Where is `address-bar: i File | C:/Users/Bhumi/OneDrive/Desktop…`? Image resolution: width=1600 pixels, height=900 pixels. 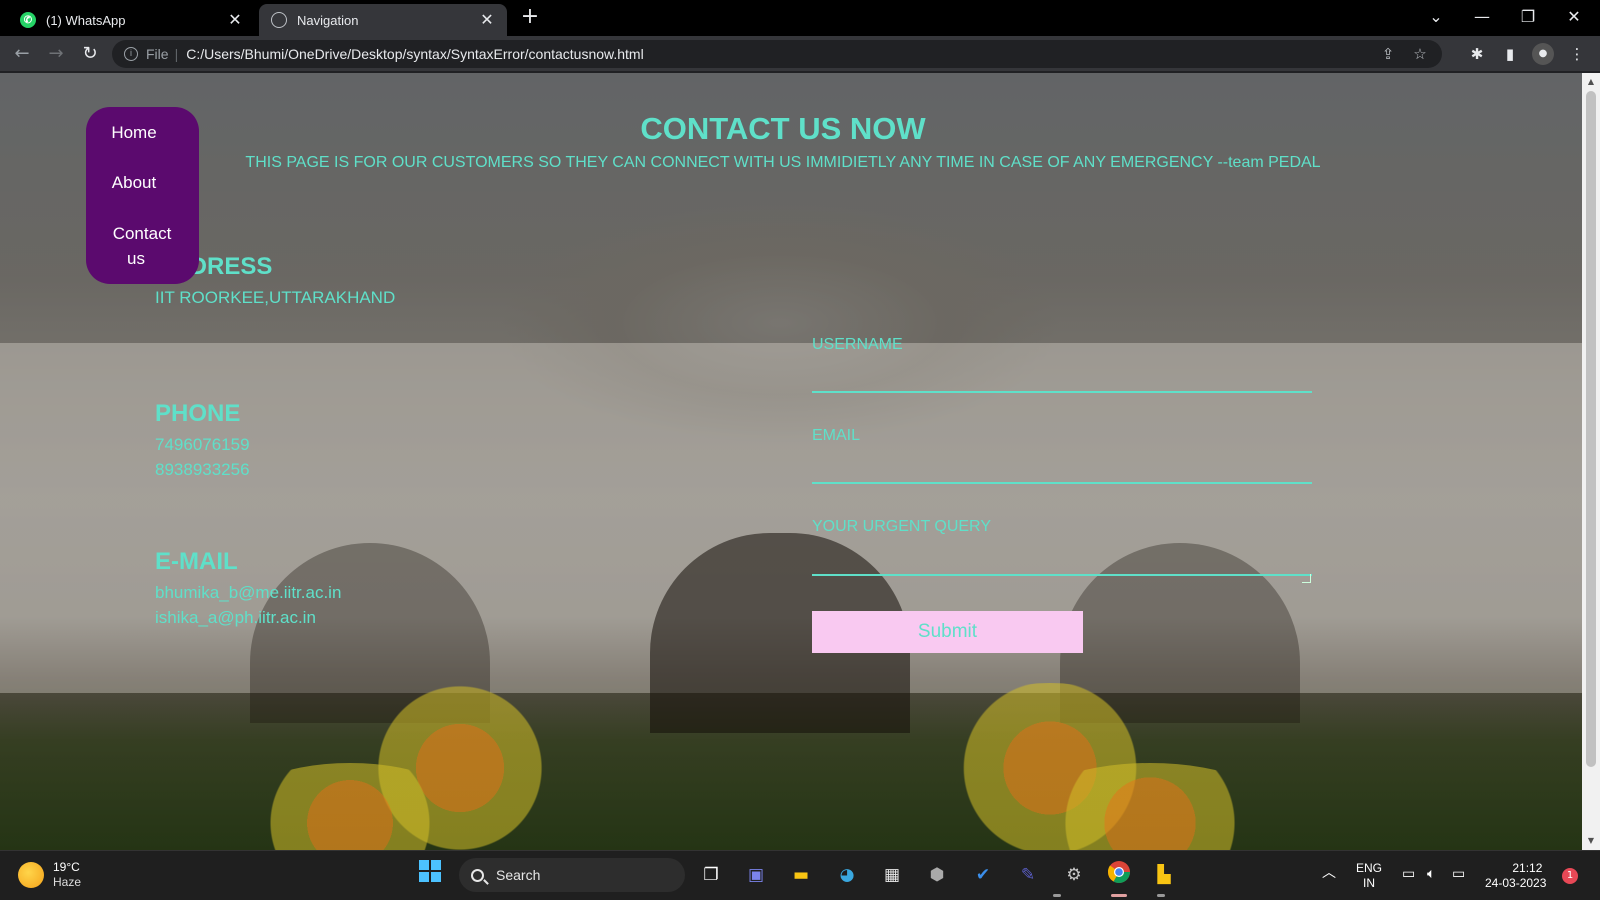
address-bar: i File | C:/Users/Bhumi/OneDrive/Desktop… is located at coordinates (777, 54).